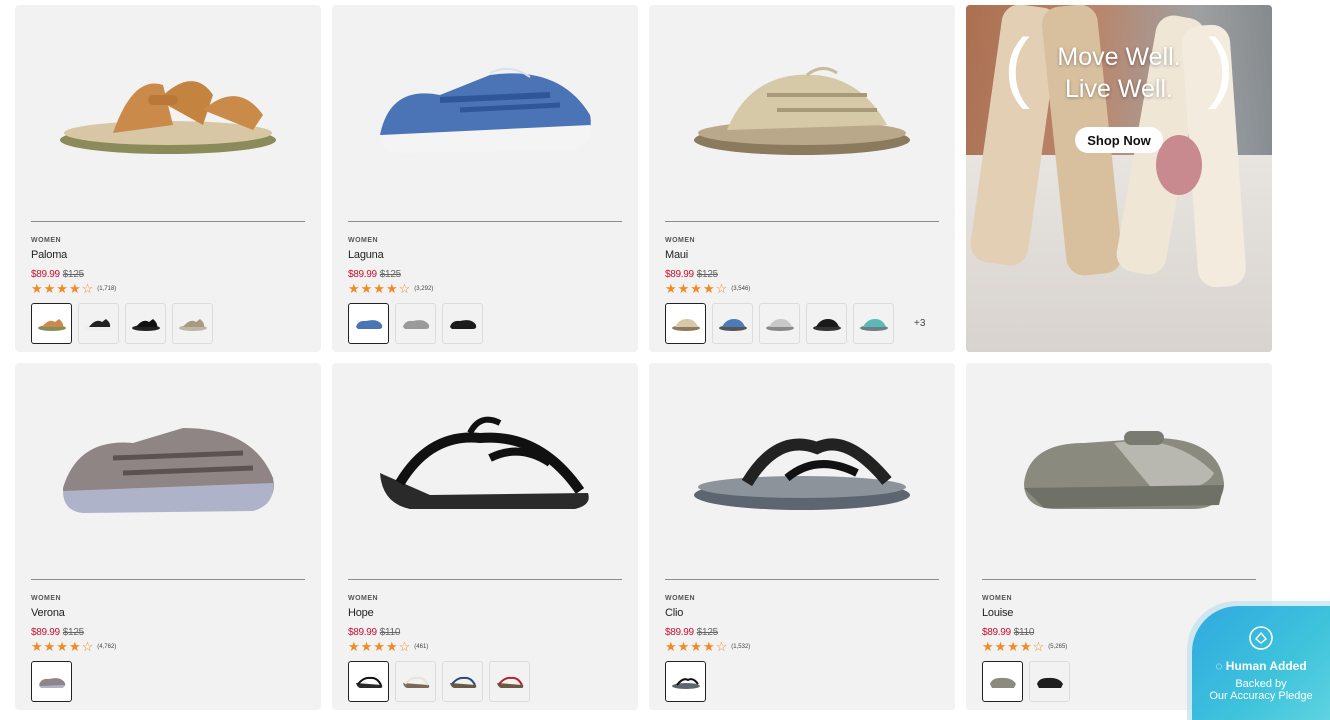  I want to click on swatch-red, so click(509, 681).